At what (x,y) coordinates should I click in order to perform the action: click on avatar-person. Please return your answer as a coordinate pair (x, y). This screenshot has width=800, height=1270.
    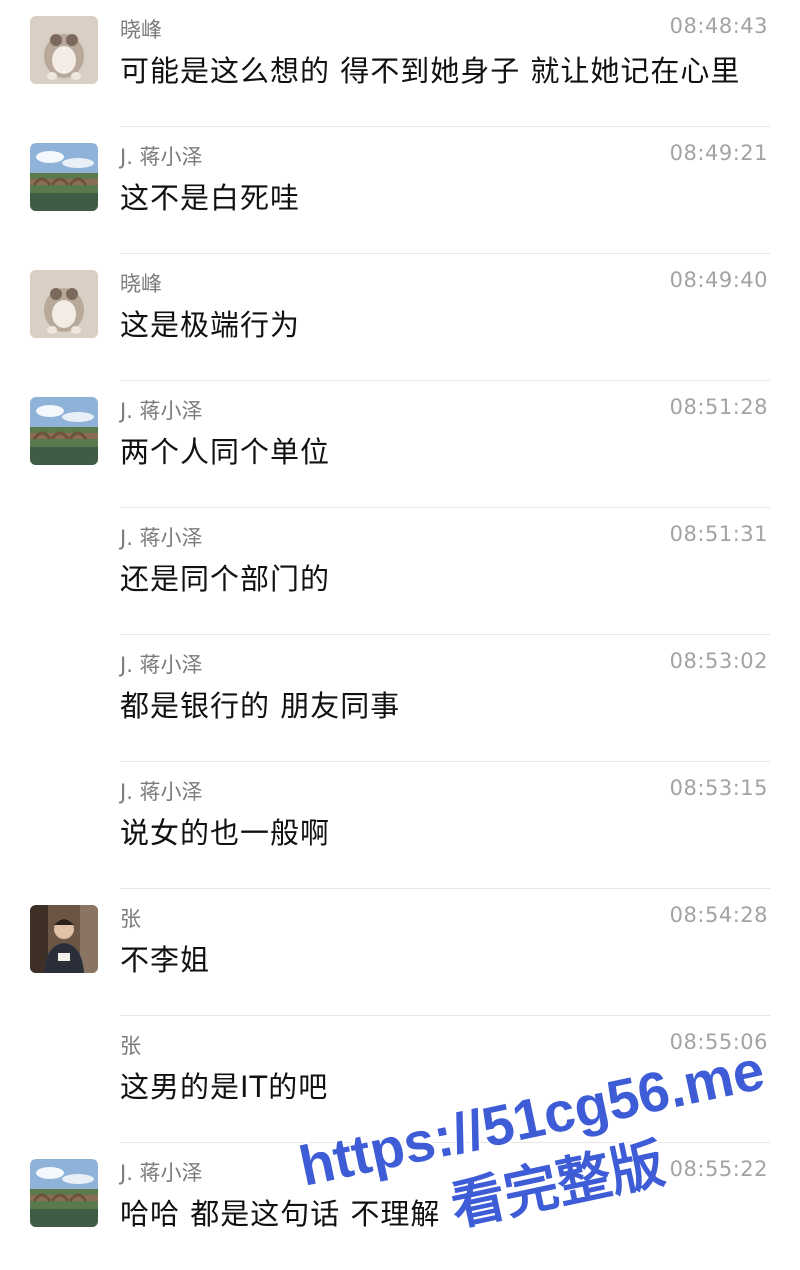
    Looking at the image, I should click on (64, 939).